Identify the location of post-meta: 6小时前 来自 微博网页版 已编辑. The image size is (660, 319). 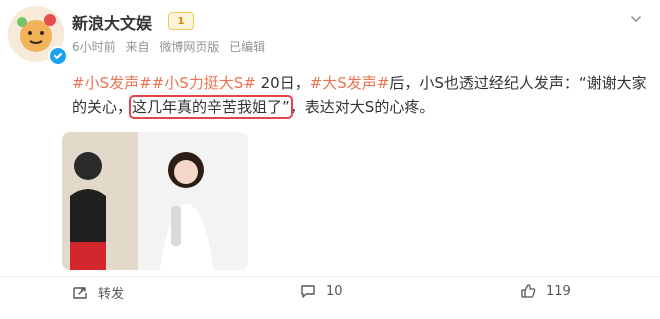
(171, 46).